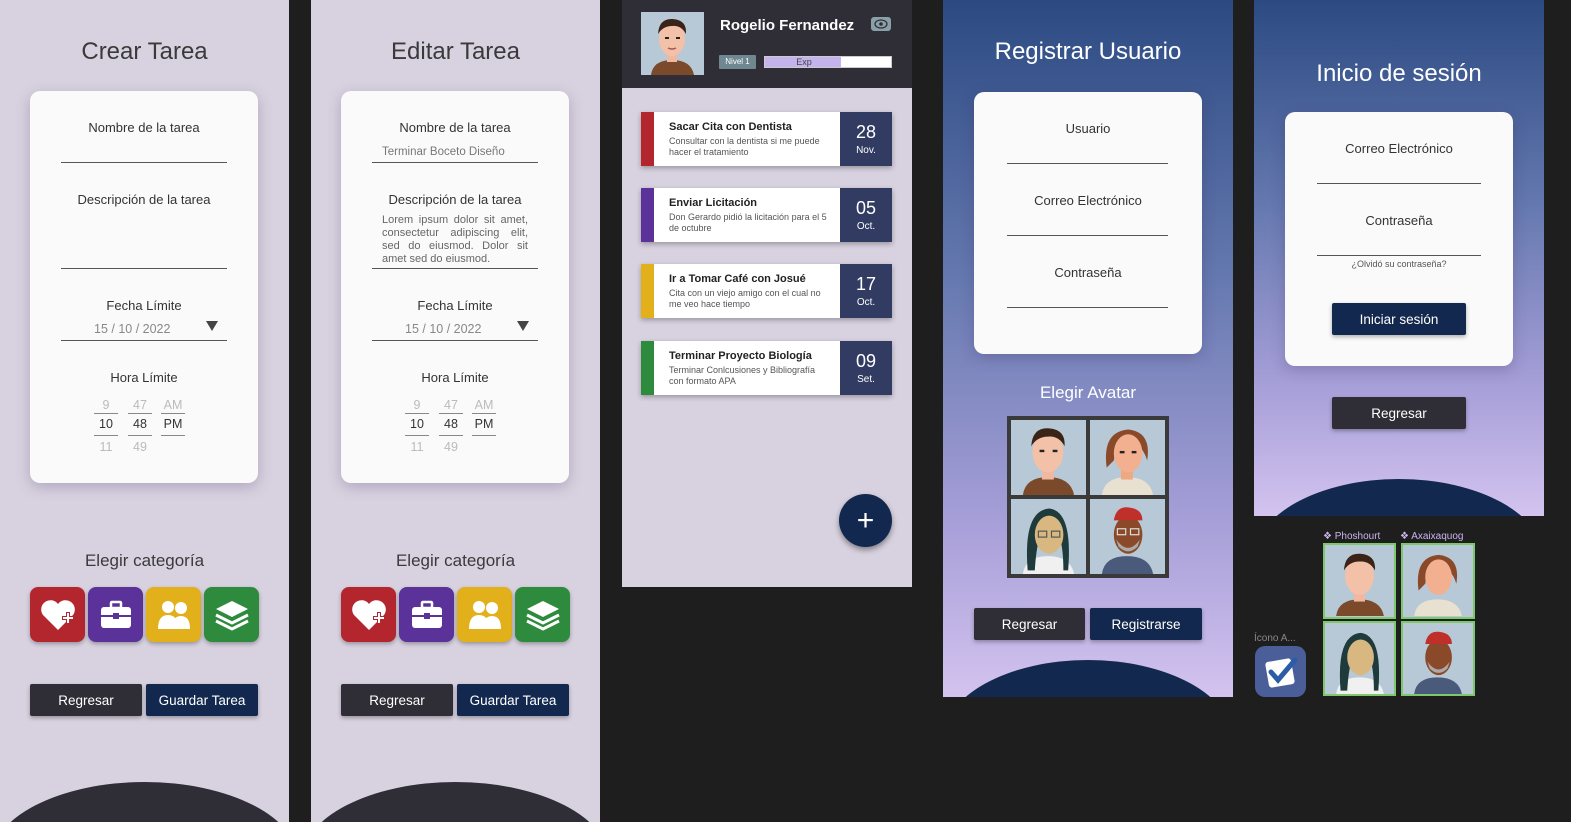 Image resolution: width=1571 pixels, height=822 pixels. I want to click on task-day: 28, so click(866, 132).